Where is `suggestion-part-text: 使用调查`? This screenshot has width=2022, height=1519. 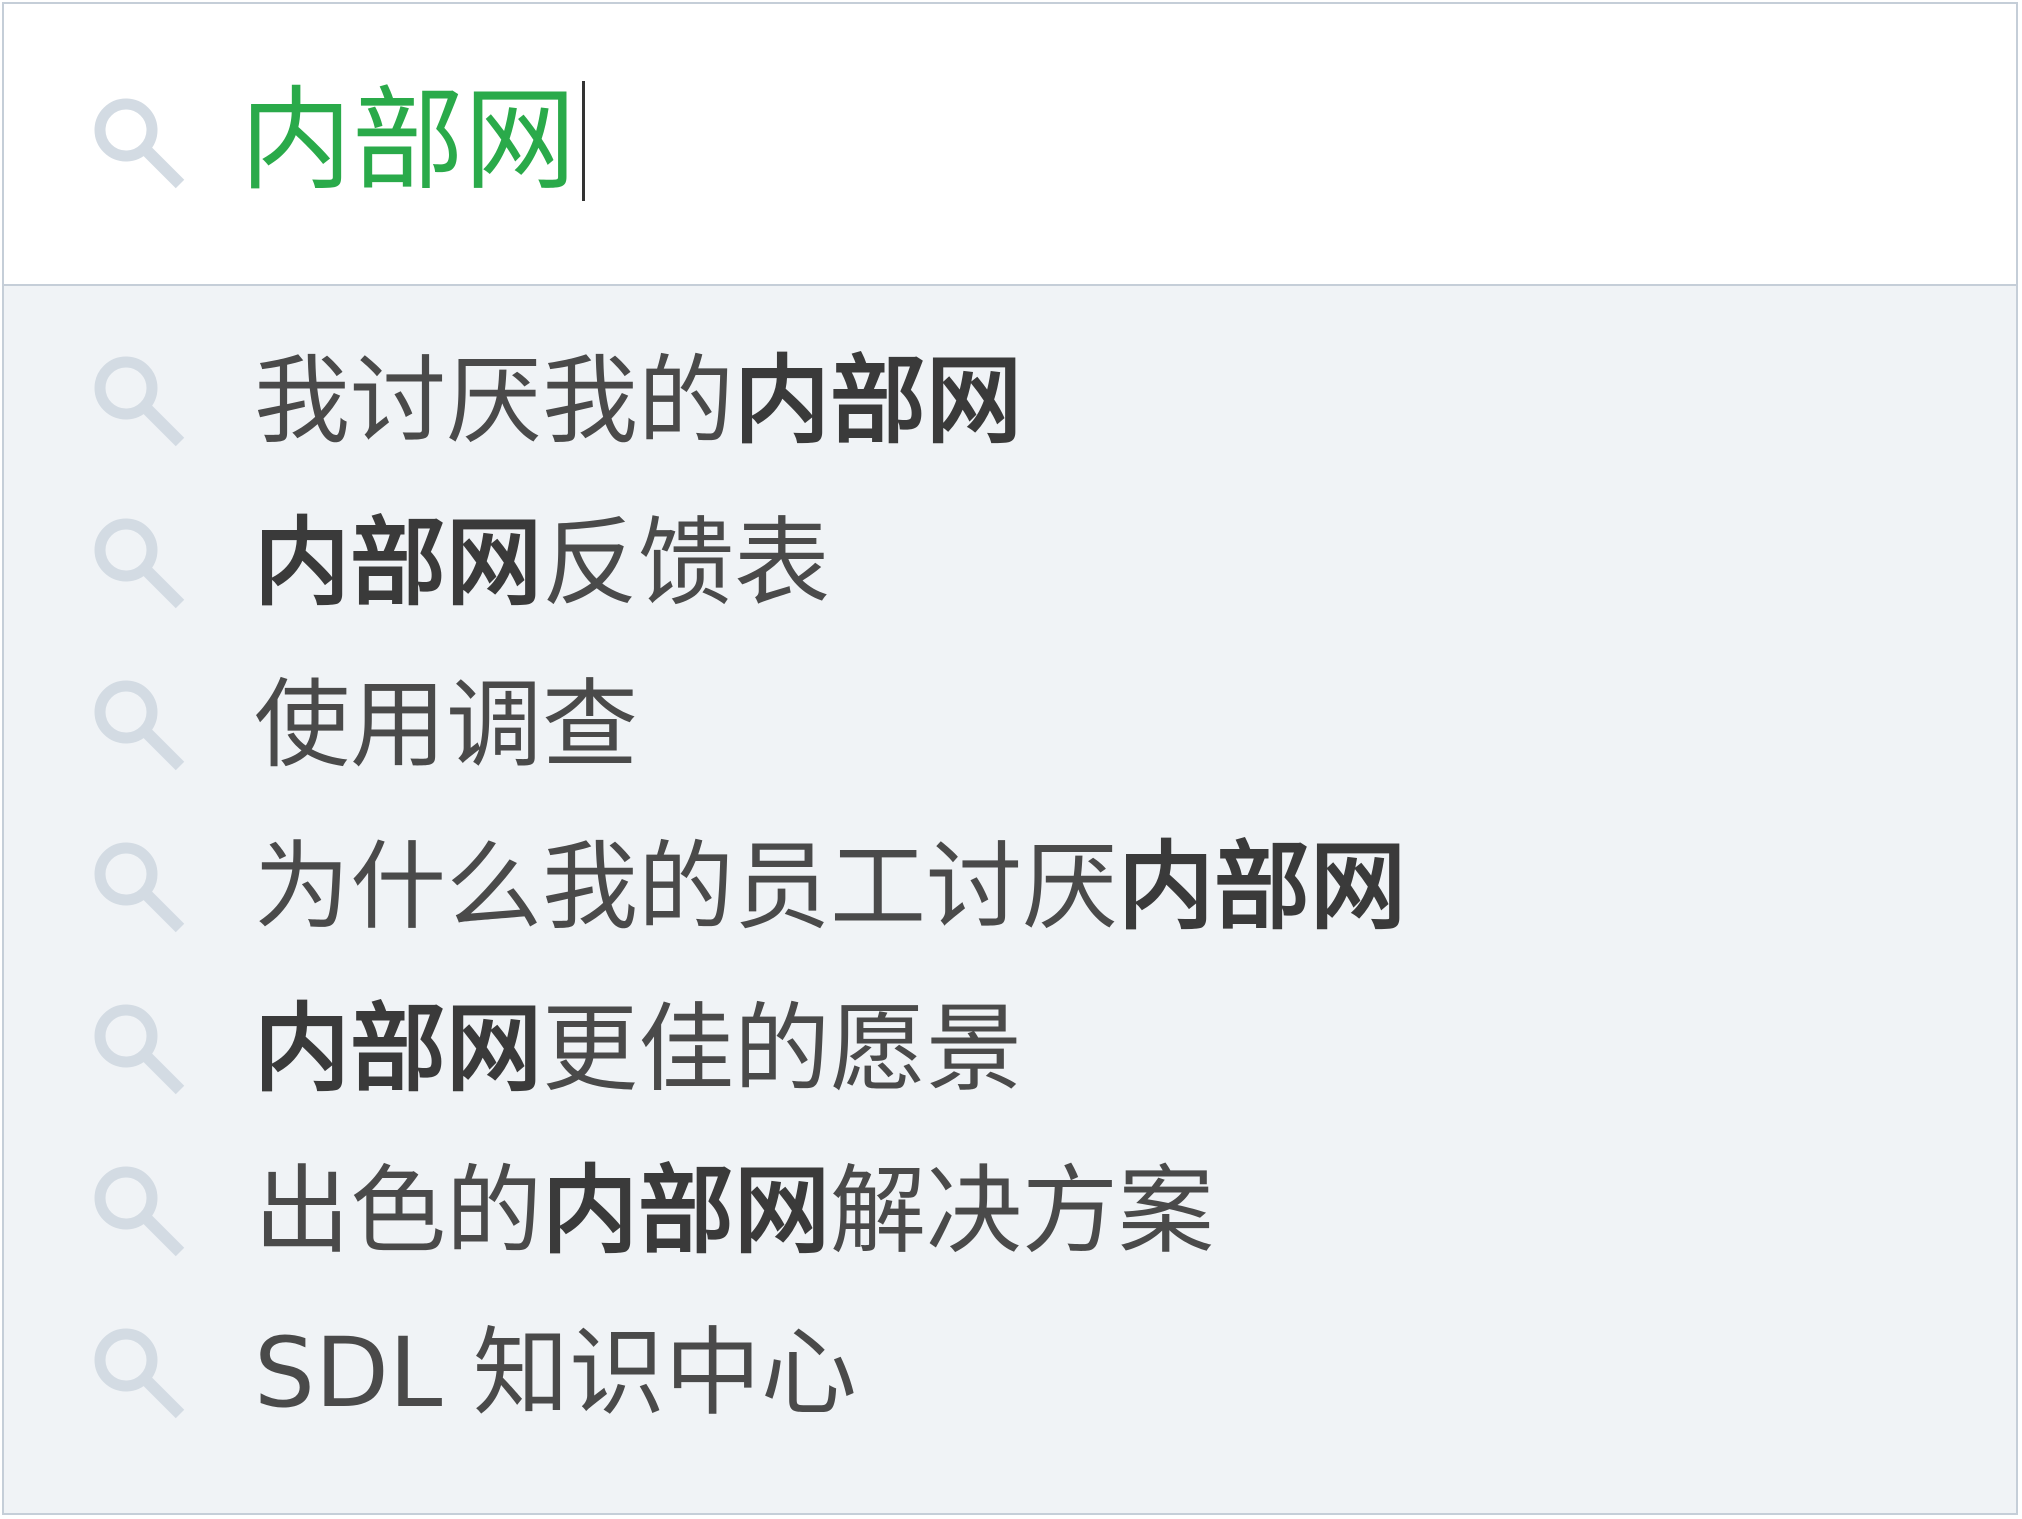 suggestion-part-text: 使用调查 is located at coordinates (446, 725).